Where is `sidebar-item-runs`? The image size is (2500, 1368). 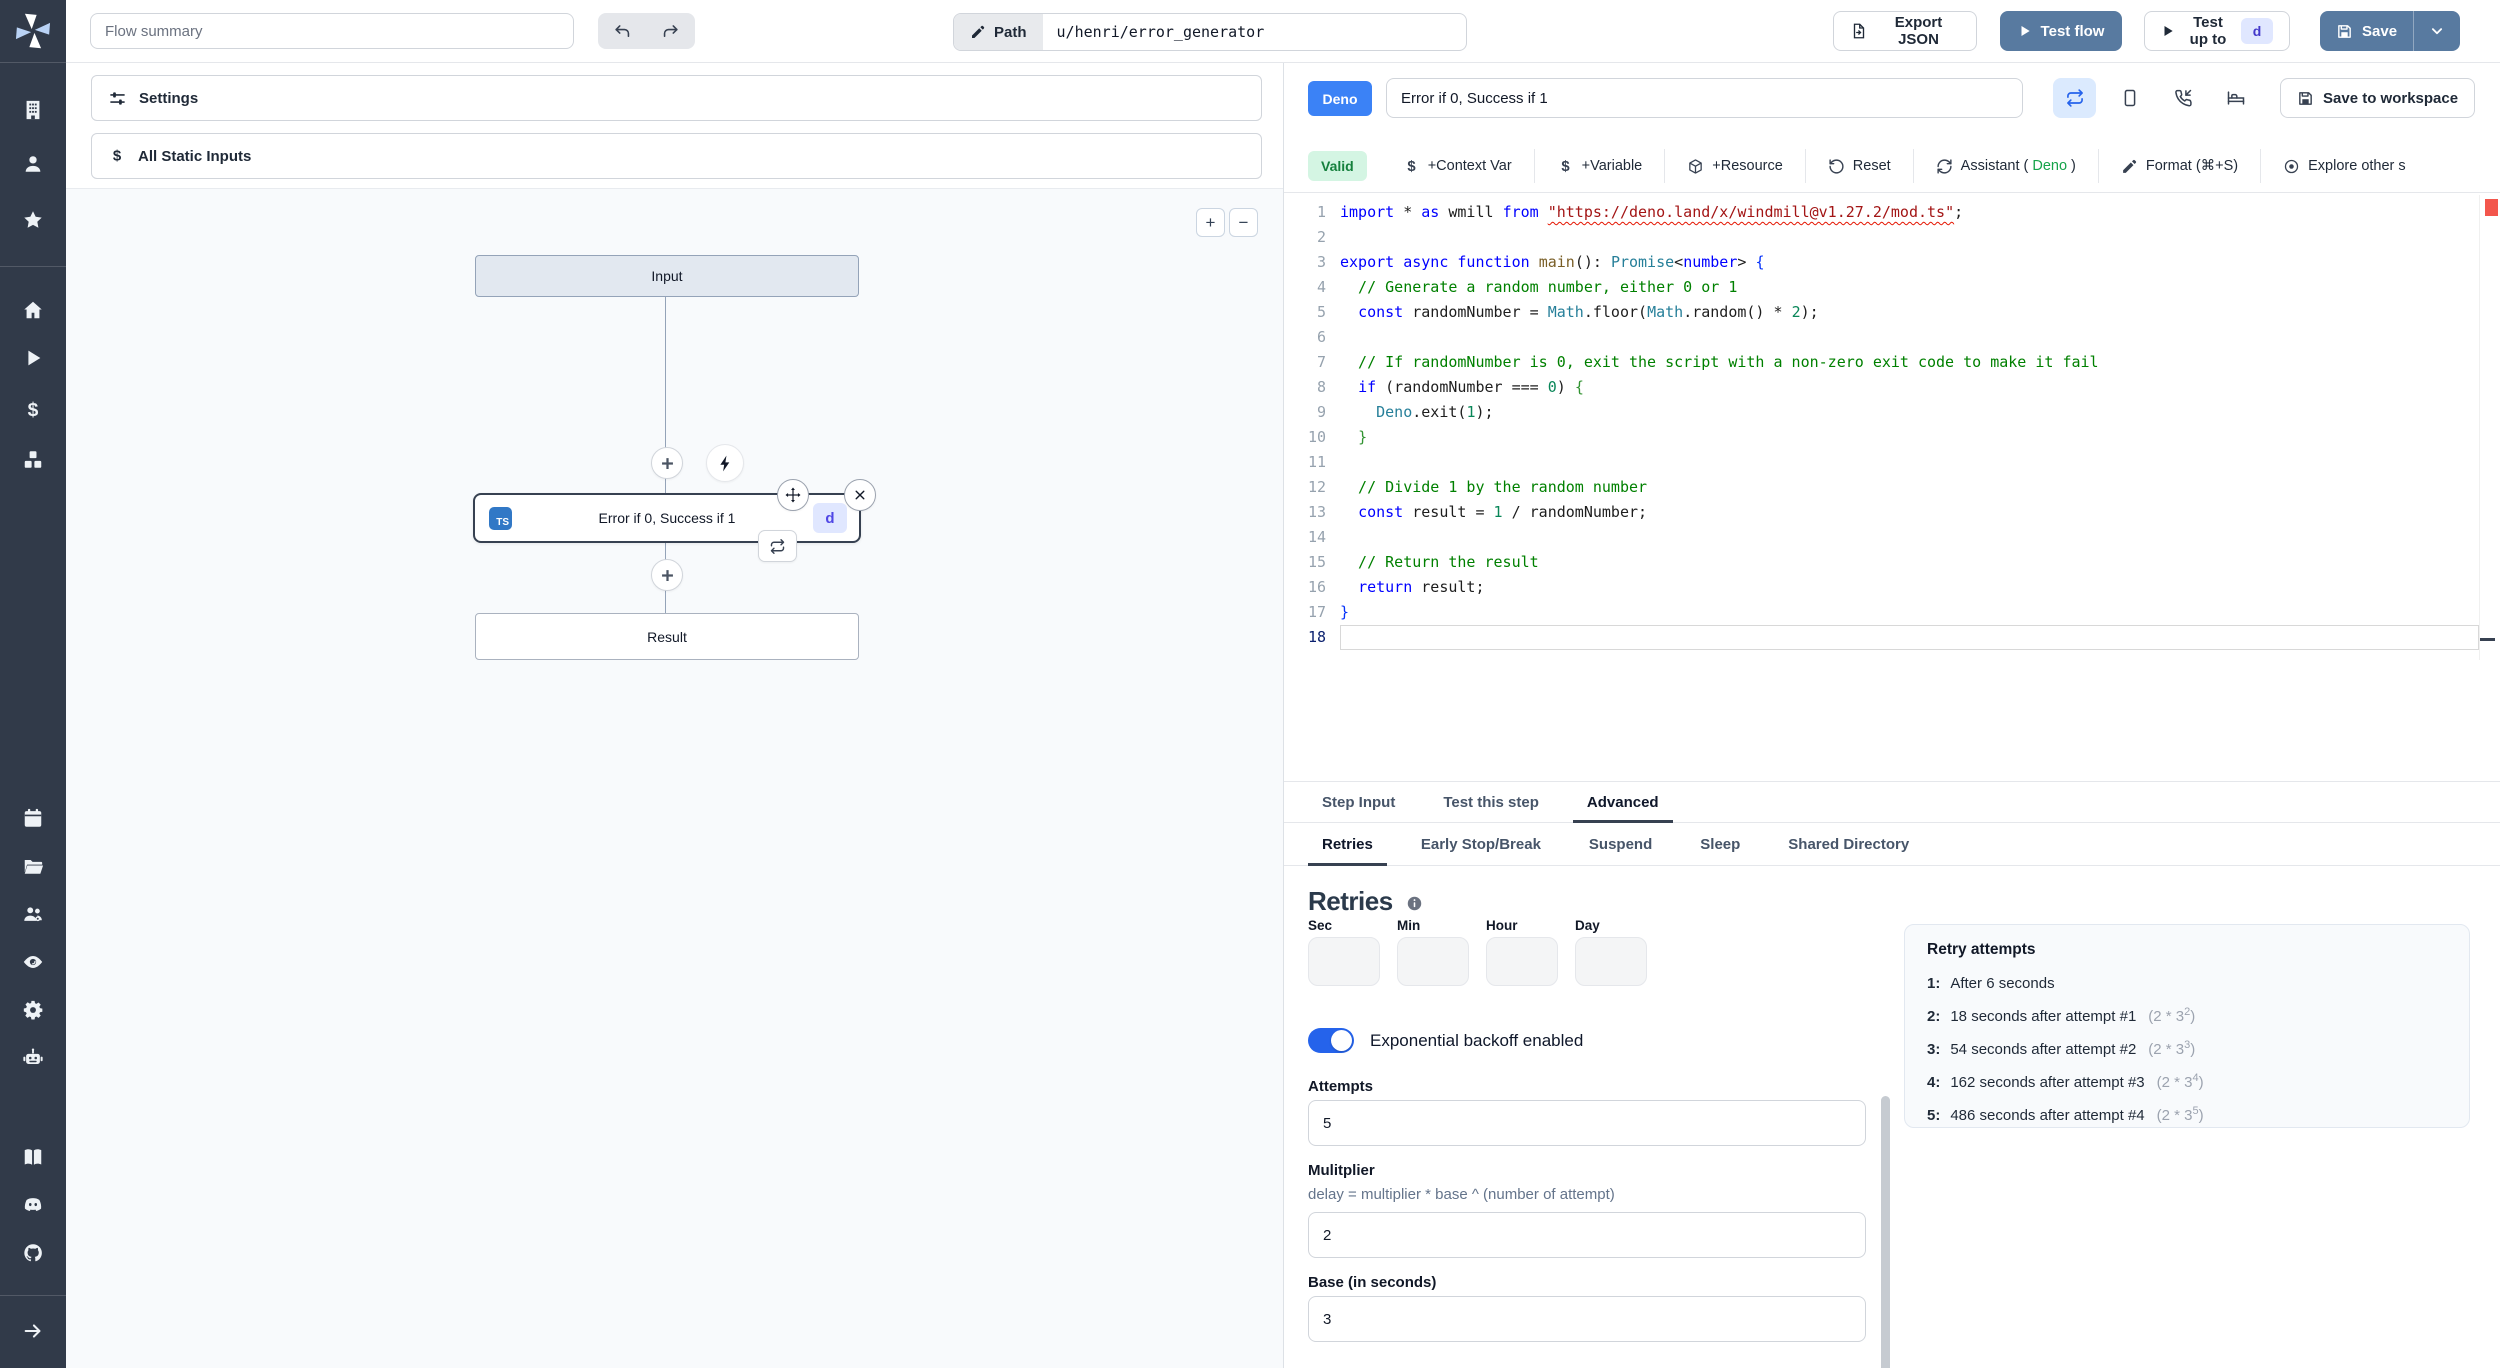 sidebar-item-runs is located at coordinates (33, 358).